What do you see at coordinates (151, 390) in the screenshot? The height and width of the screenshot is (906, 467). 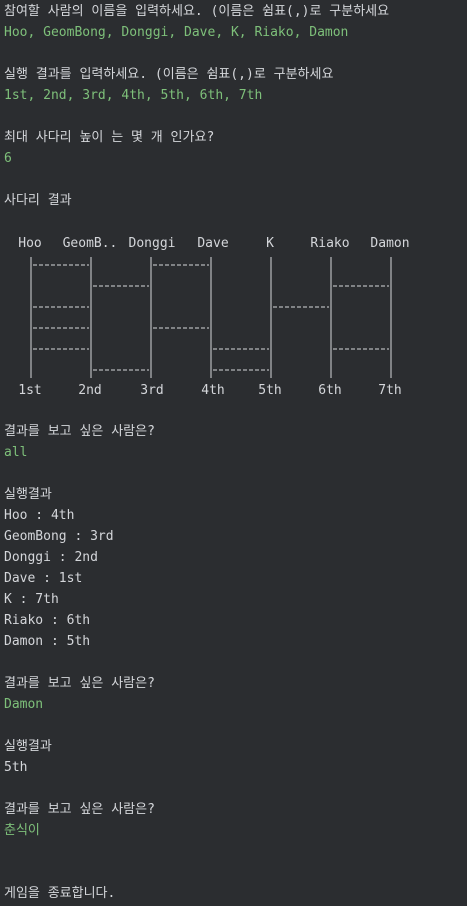 I see `ladder-result-label: 3rd` at bounding box center [151, 390].